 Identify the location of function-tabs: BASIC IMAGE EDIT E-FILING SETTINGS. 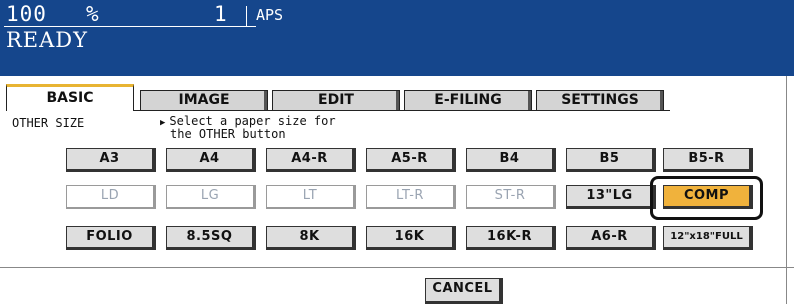
(346, 97).